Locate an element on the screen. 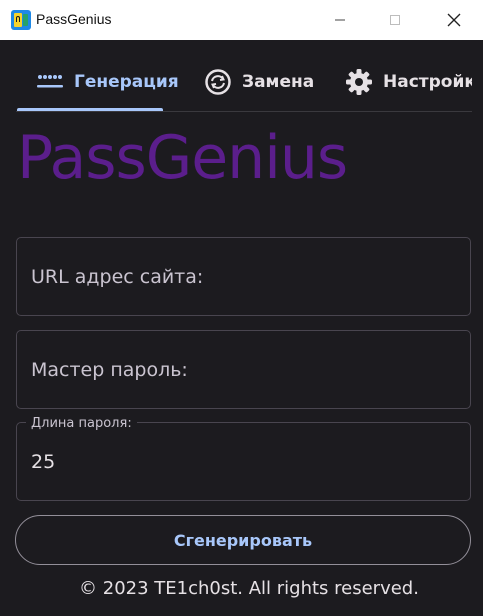  active-tab-indicator is located at coordinates (90, 109).